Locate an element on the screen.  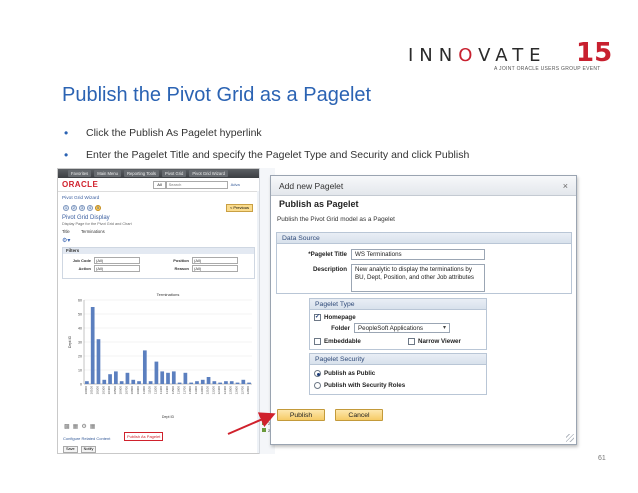
x-tick-label: 11000 is located at coordinates (144, 390).